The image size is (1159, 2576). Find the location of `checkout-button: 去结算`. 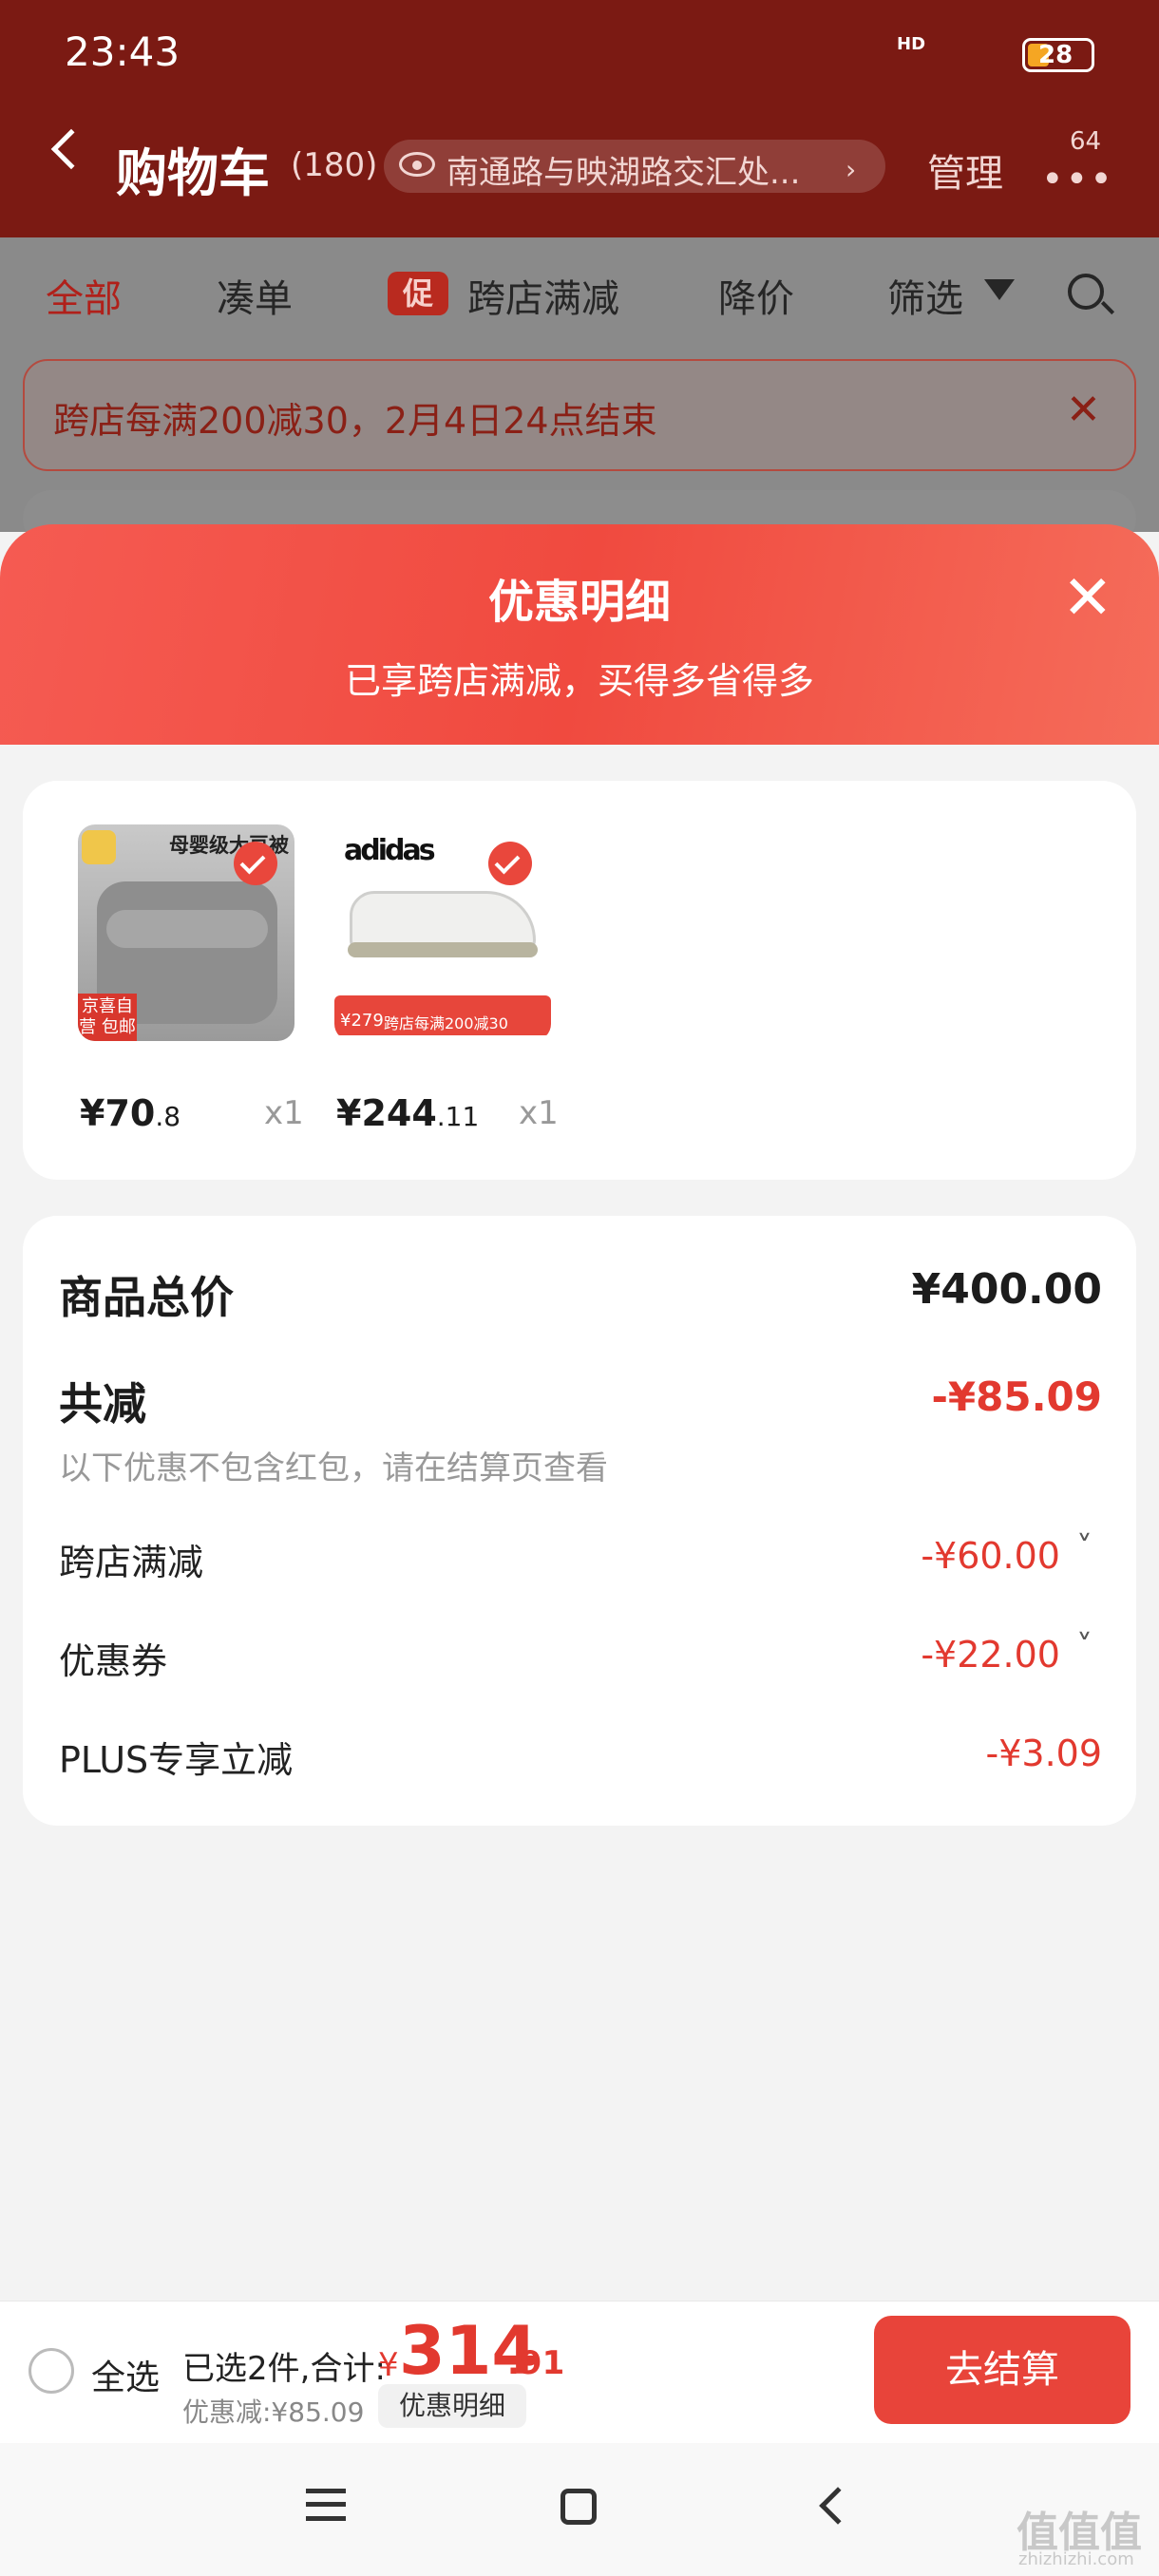

checkout-button: 去结算 is located at coordinates (1002, 2370).